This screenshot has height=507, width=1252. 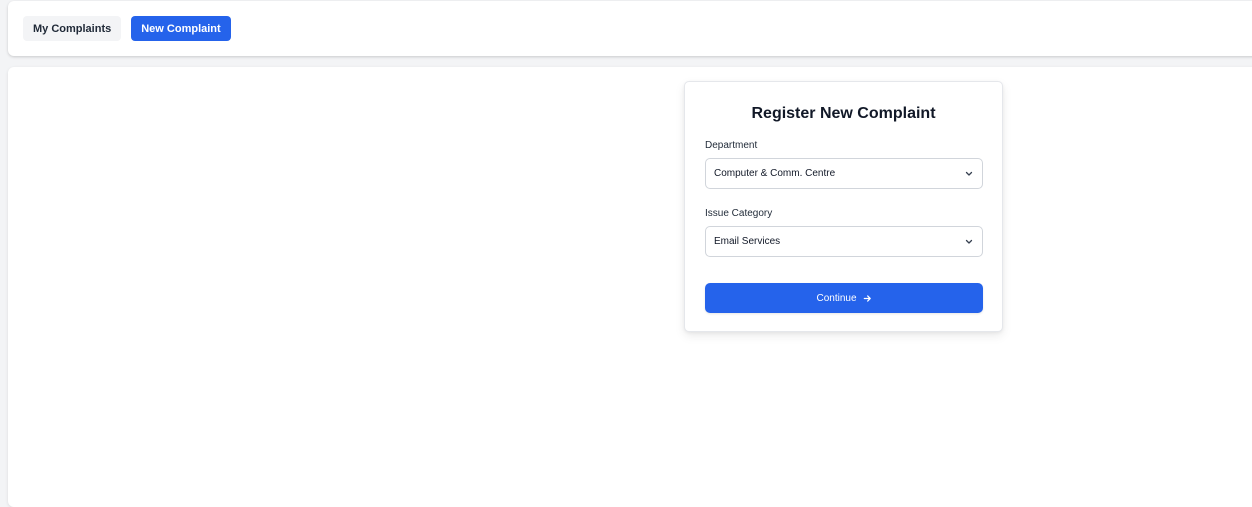 What do you see at coordinates (844, 241) in the screenshot?
I see `issue-category-select: Email Services` at bounding box center [844, 241].